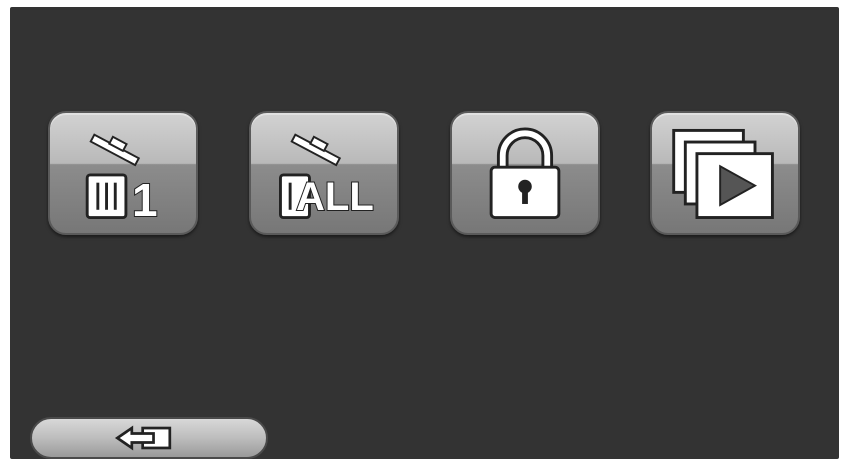 The image size is (845, 462). What do you see at coordinates (145, 200) in the screenshot?
I see `delete-one-label: 1` at bounding box center [145, 200].